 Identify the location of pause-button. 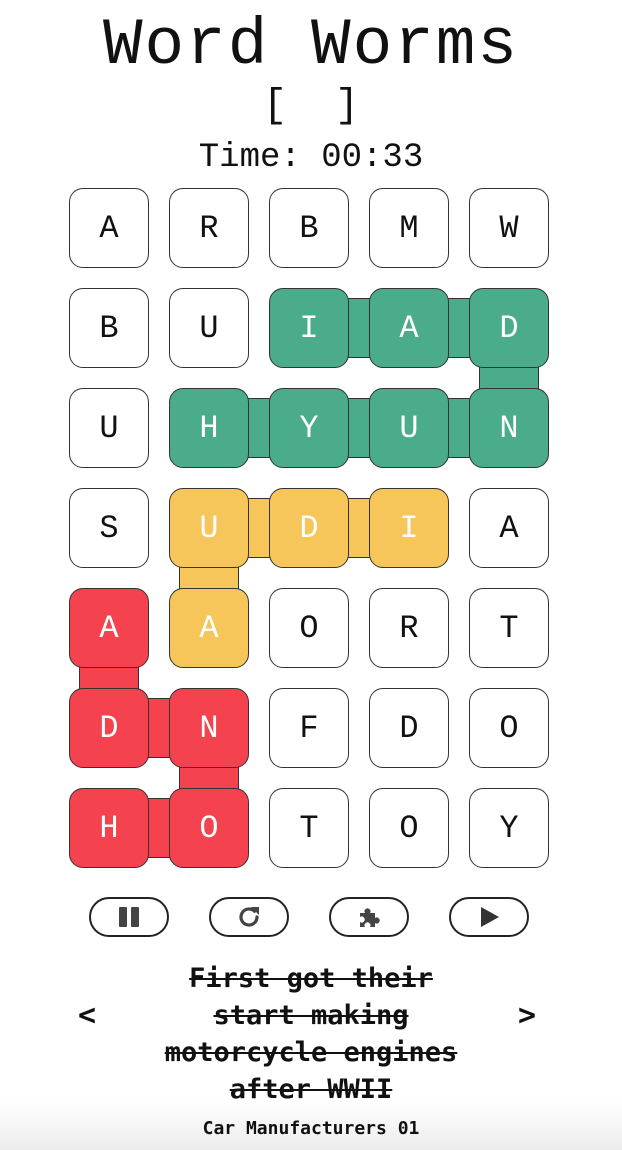
(129, 917).